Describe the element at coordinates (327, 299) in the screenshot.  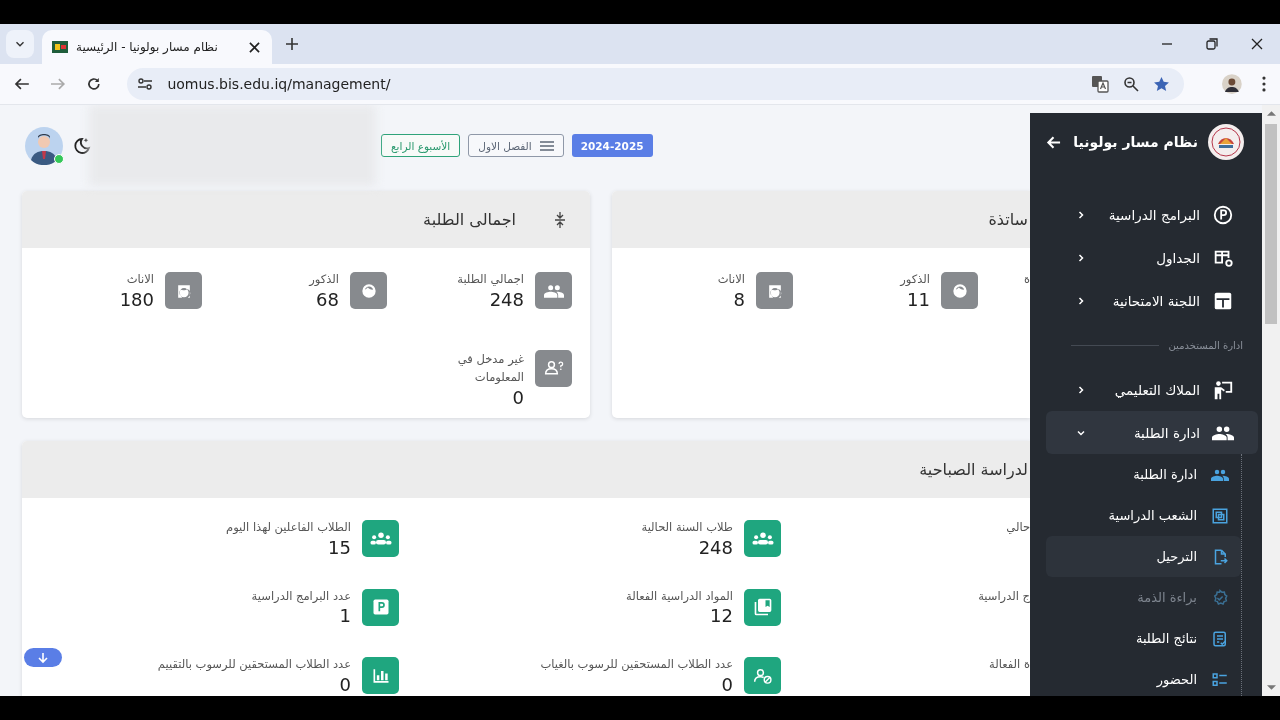
I see `stat-value: 68` at that location.